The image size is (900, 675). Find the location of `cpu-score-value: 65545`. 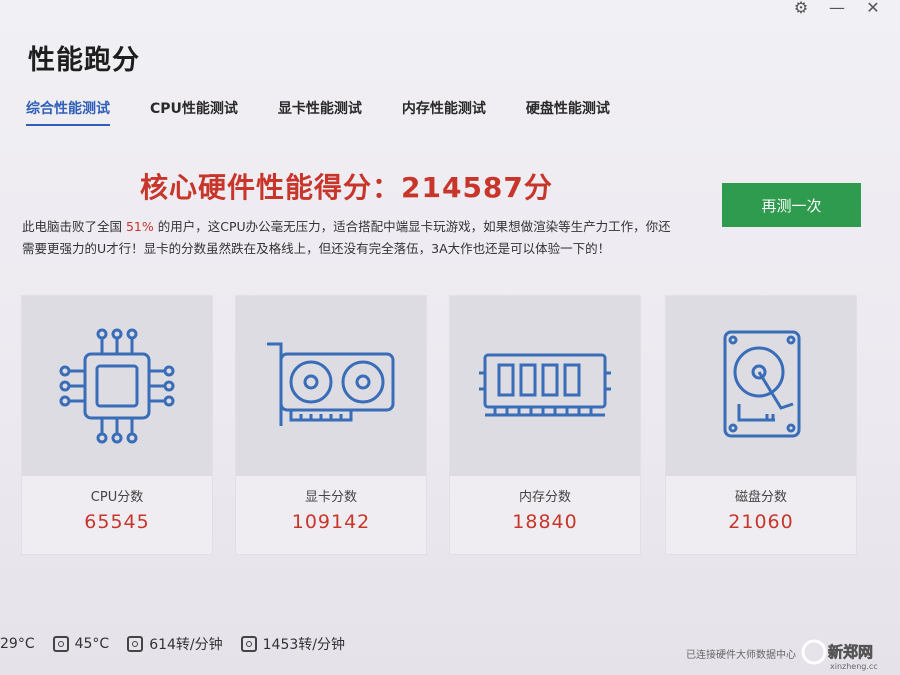

cpu-score-value: 65545 is located at coordinates (117, 522).